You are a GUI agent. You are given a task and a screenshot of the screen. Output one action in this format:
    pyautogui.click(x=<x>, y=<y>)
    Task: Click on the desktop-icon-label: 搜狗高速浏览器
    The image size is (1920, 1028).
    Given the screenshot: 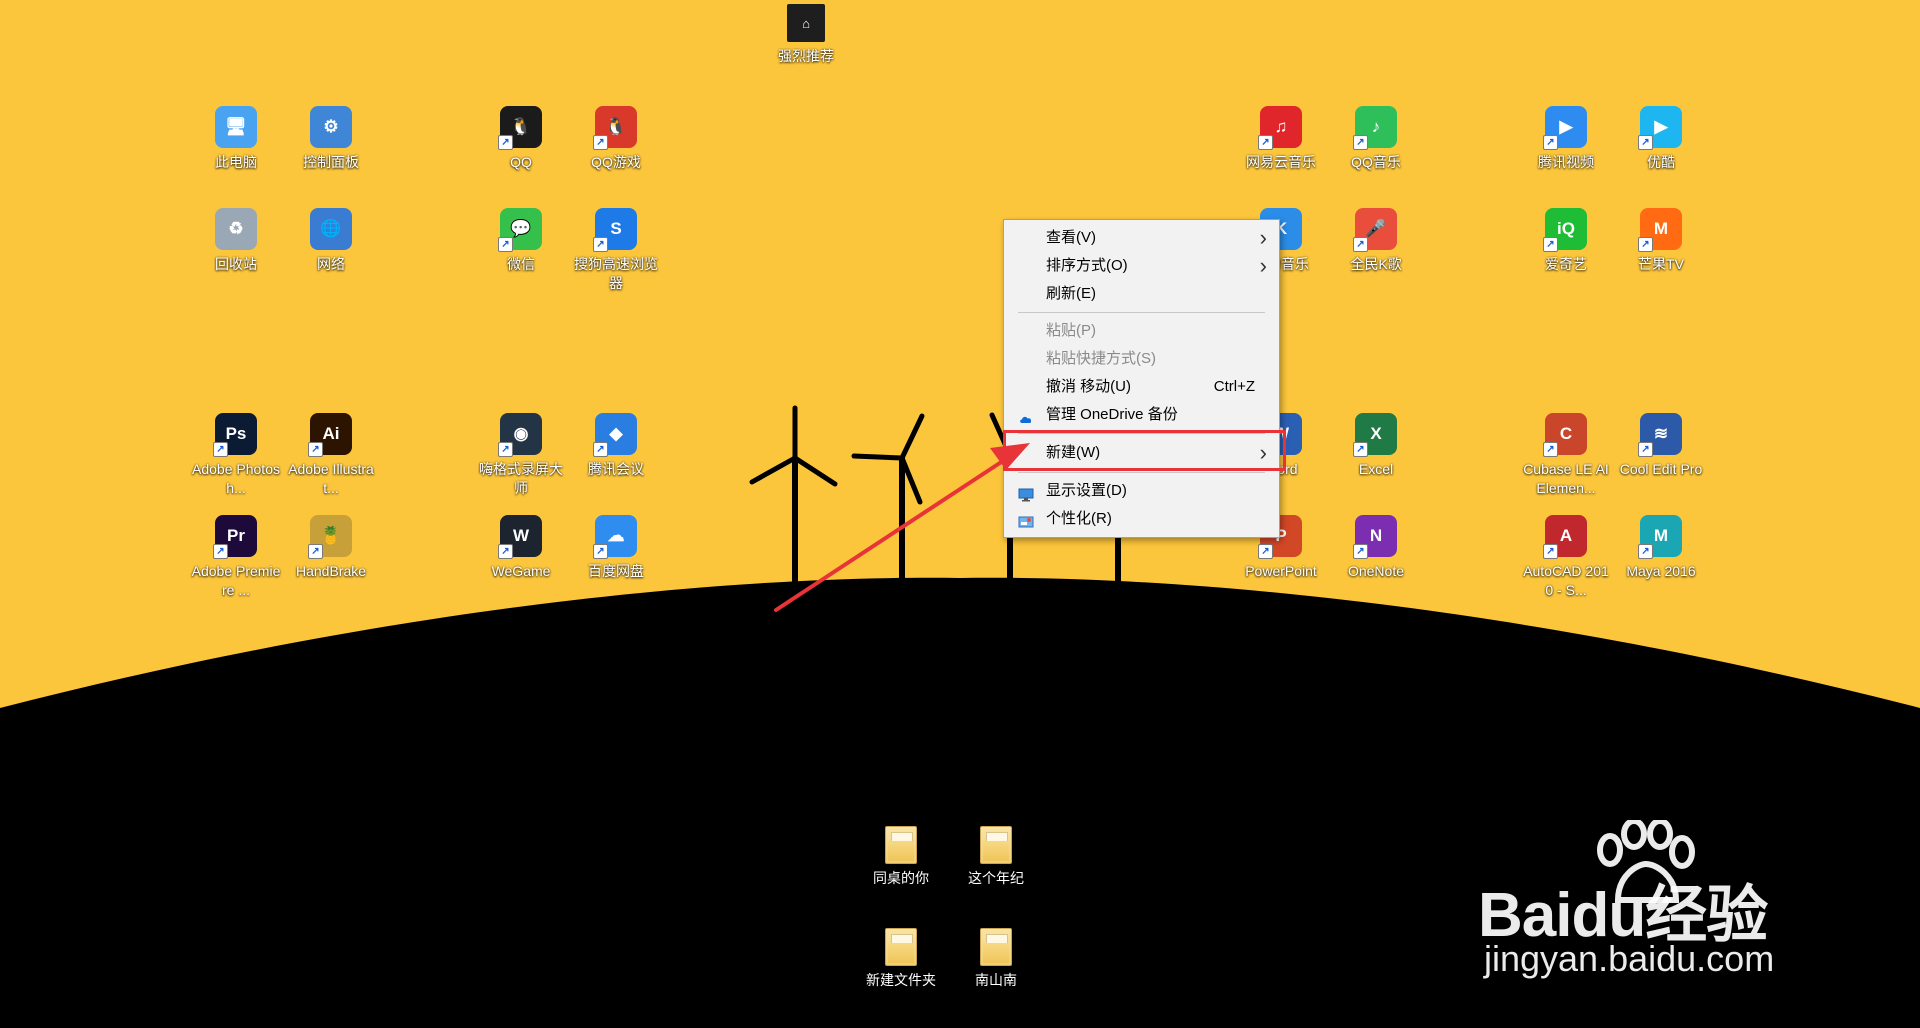 What is the action you would take?
    pyautogui.click(x=616, y=273)
    